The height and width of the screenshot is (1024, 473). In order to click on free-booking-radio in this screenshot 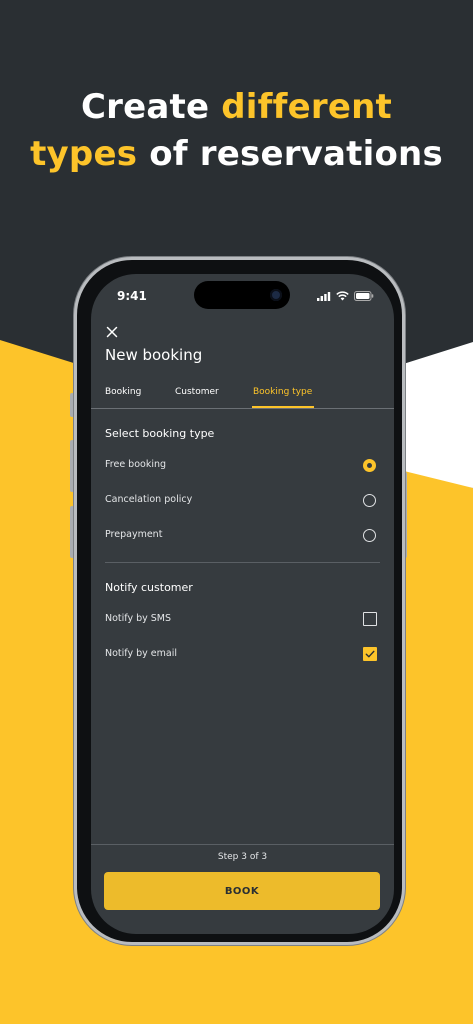, I will do `click(369, 465)`.